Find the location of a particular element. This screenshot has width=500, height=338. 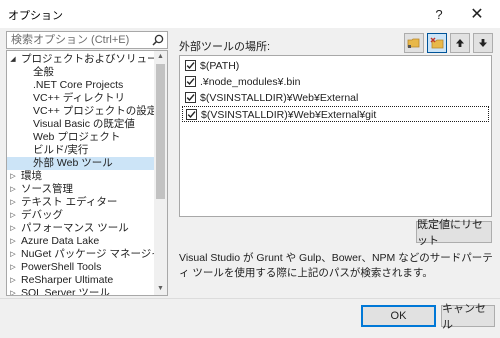

title-bar: オプション ? ✕ is located at coordinates (250, 14).